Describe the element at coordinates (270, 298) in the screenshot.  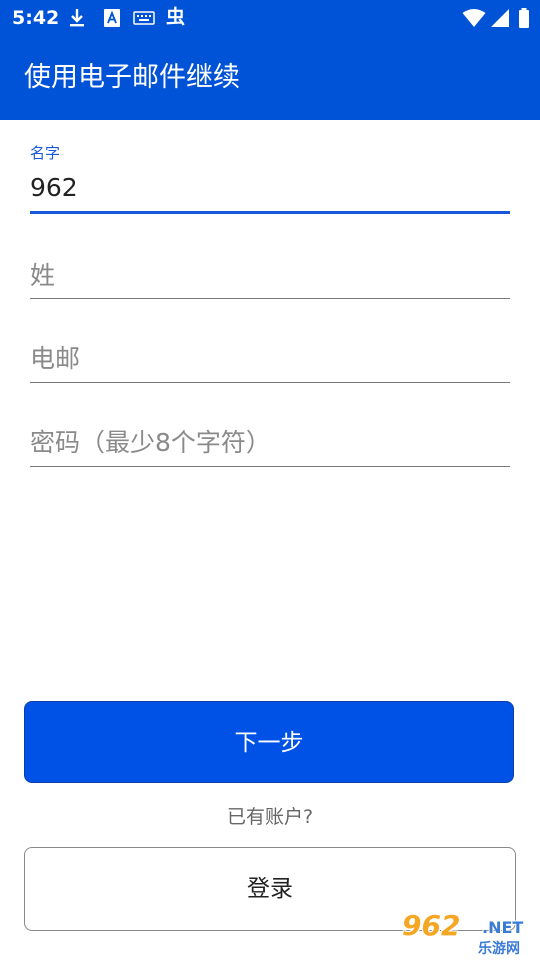
I see `last-name-underline` at that location.